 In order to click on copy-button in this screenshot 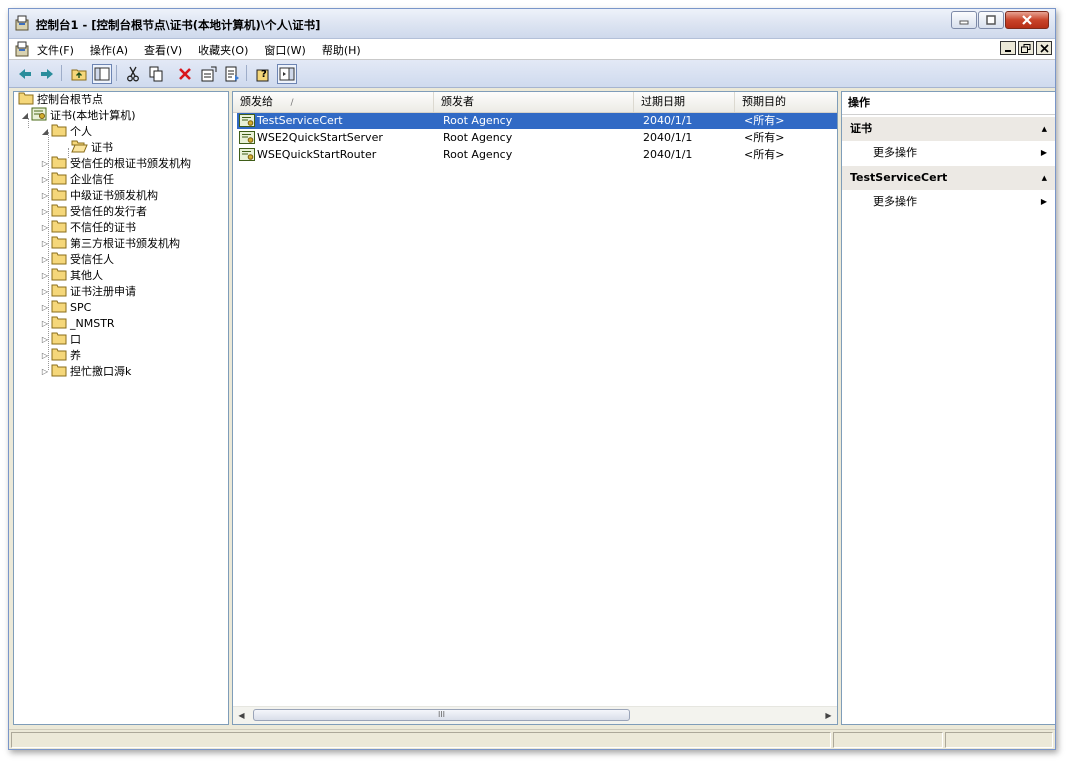, I will do `click(156, 74)`.